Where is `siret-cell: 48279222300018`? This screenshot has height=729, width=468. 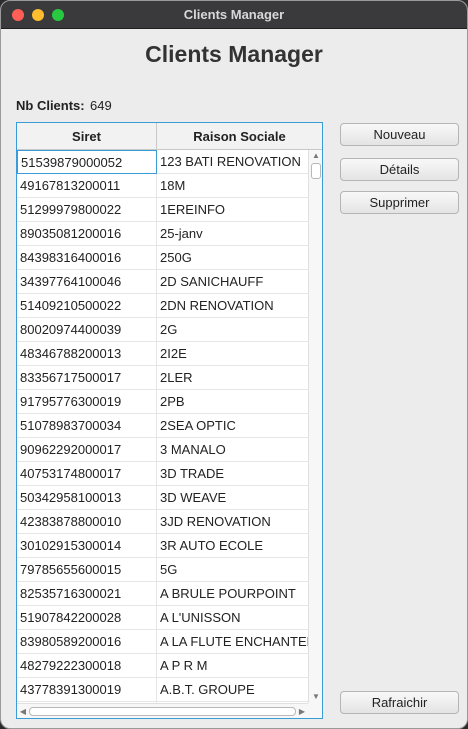 siret-cell: 48279222300018 is located at coordinates (87, 666).